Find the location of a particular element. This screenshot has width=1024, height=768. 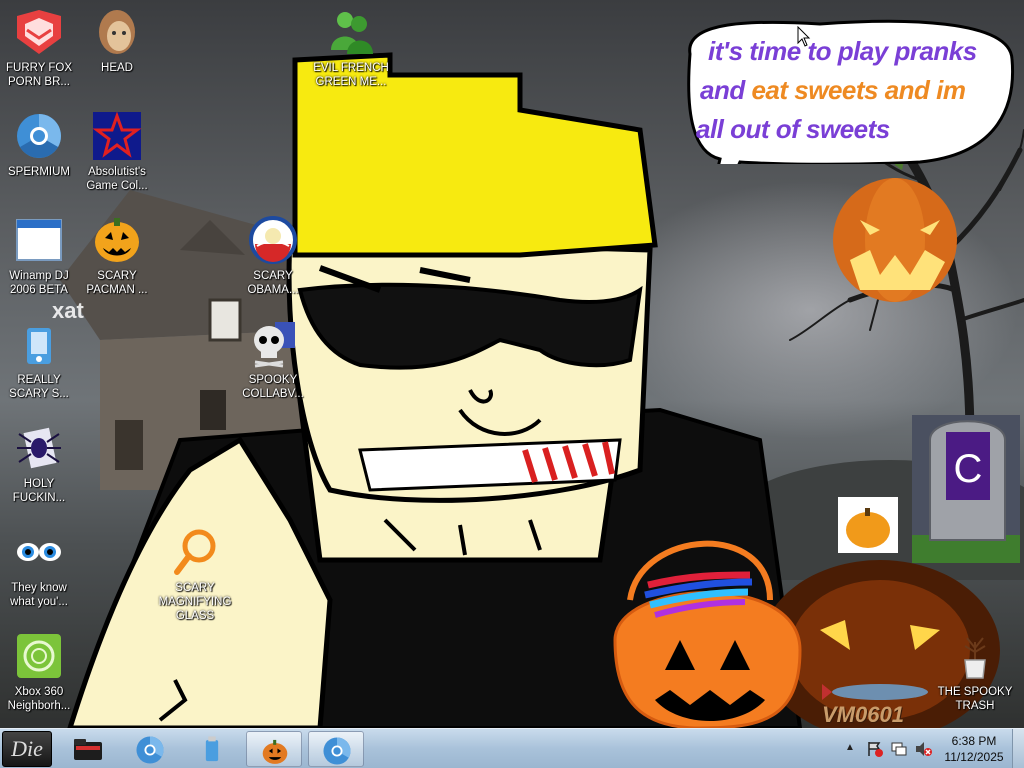

desktop-icon-label: THE SPOOKY TRASH is located at coordinates (975, 699).